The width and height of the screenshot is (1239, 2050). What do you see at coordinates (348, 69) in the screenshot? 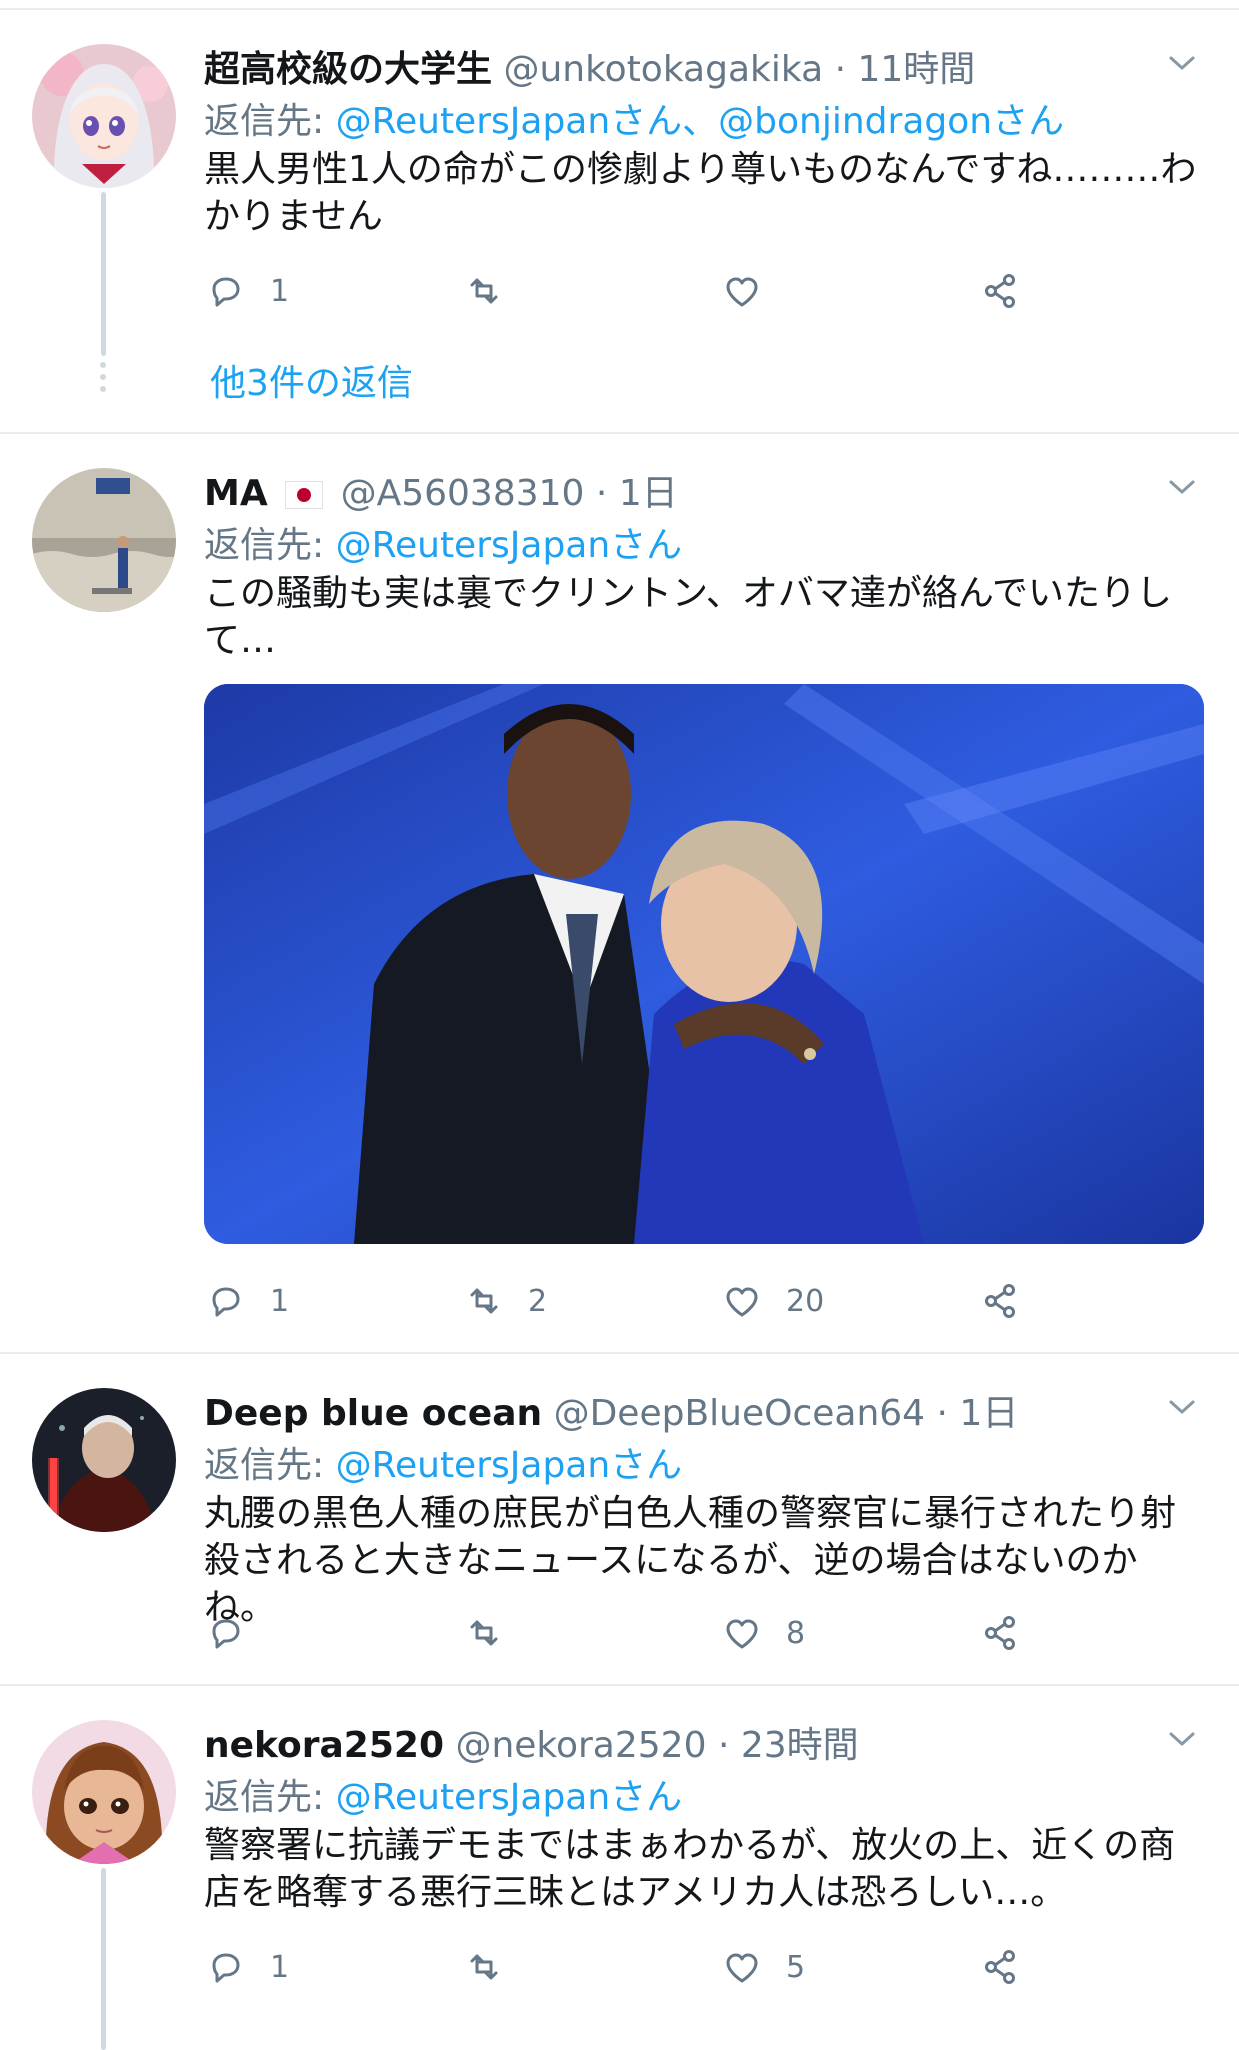
I see `display-name: 超高校級の大学生` at bounding box center [348, 69].